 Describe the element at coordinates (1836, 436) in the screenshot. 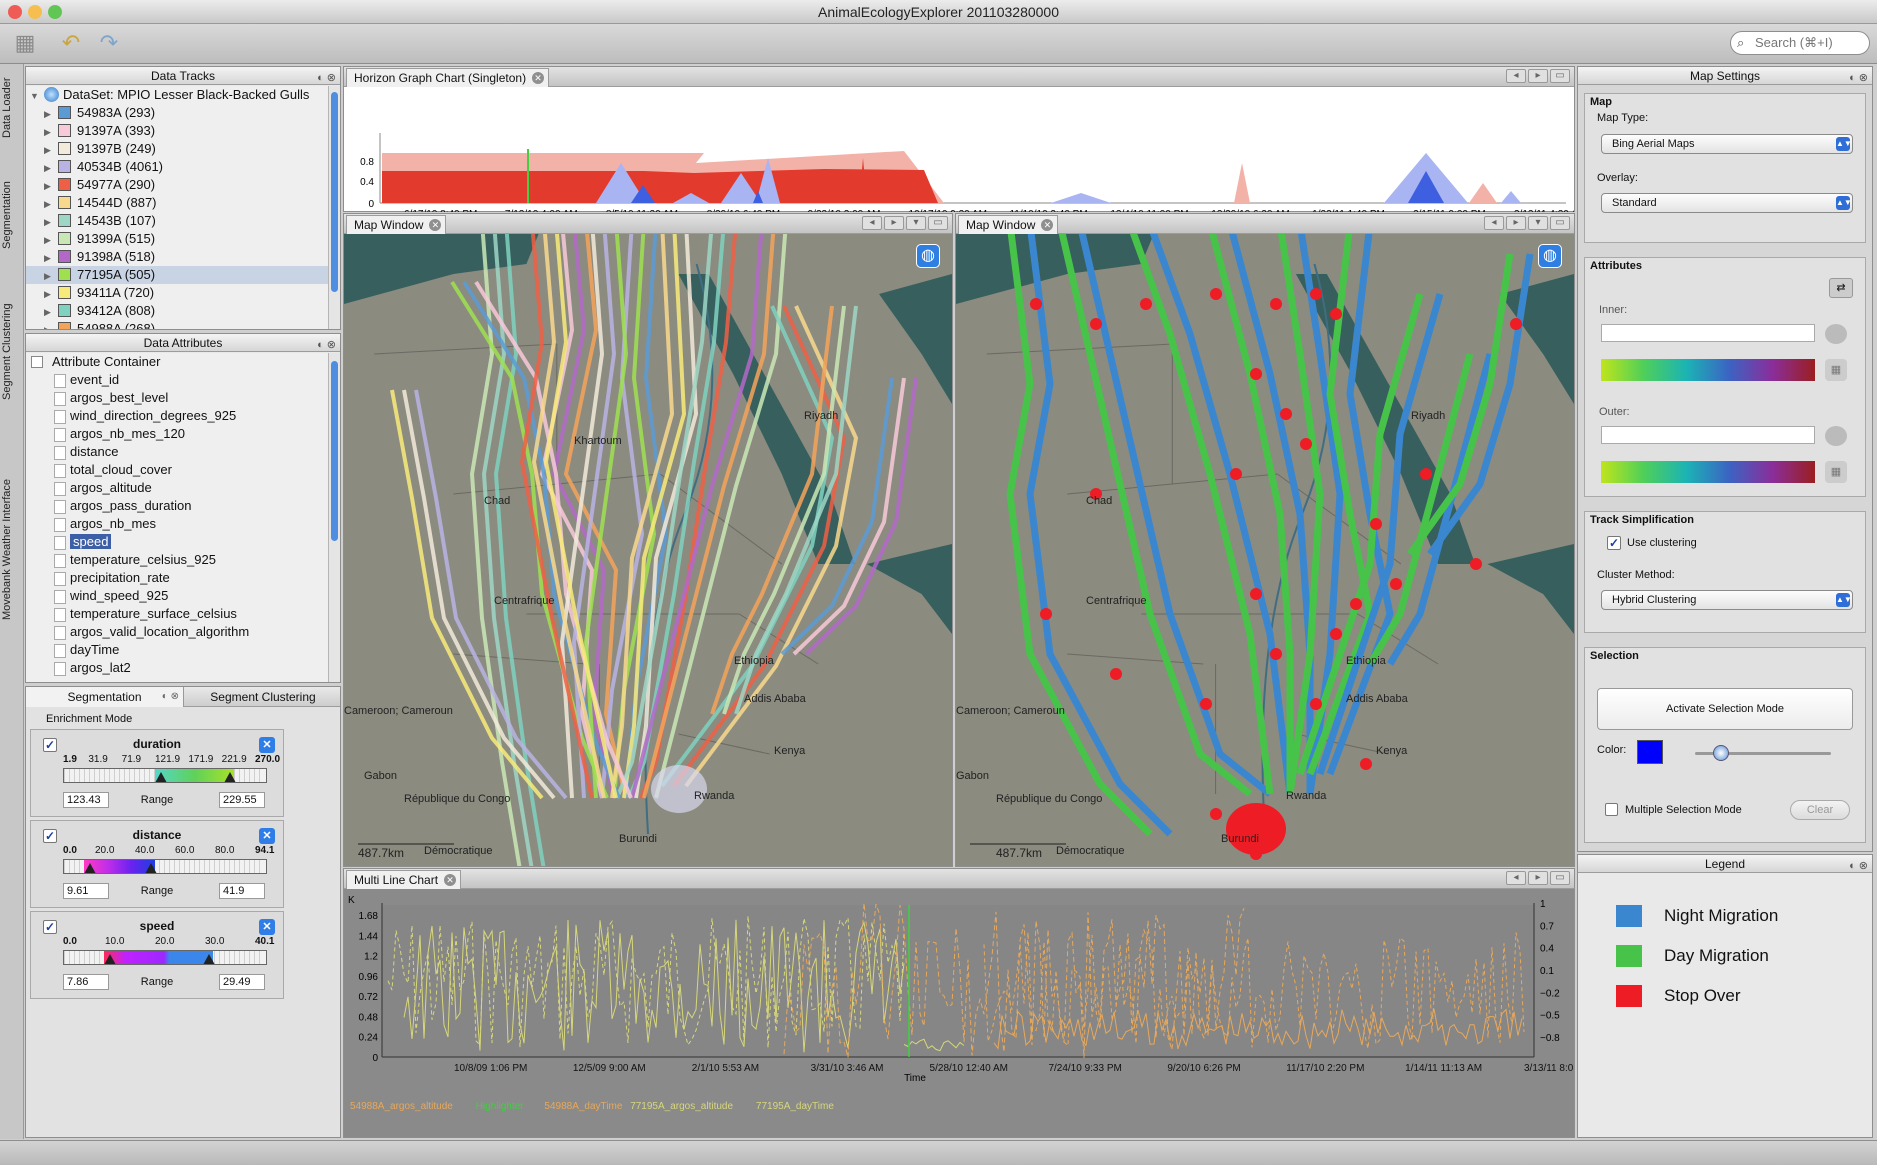

I see `outer-remove-icon` at that location.